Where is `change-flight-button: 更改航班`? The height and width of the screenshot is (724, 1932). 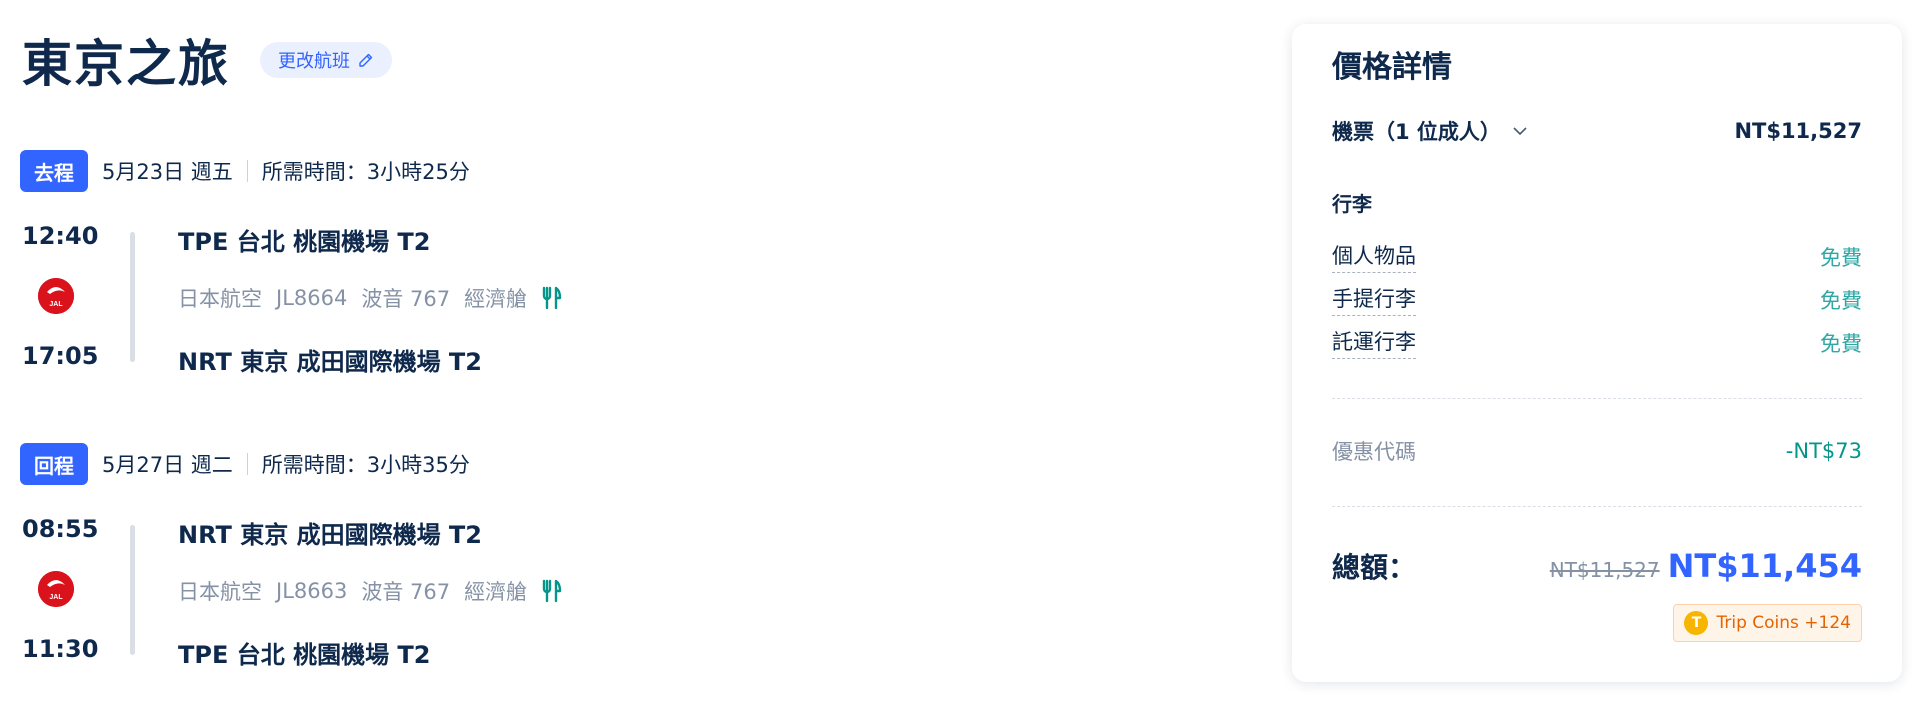
change-flight-button: 更改航班 is located at coordinates (326, 60).